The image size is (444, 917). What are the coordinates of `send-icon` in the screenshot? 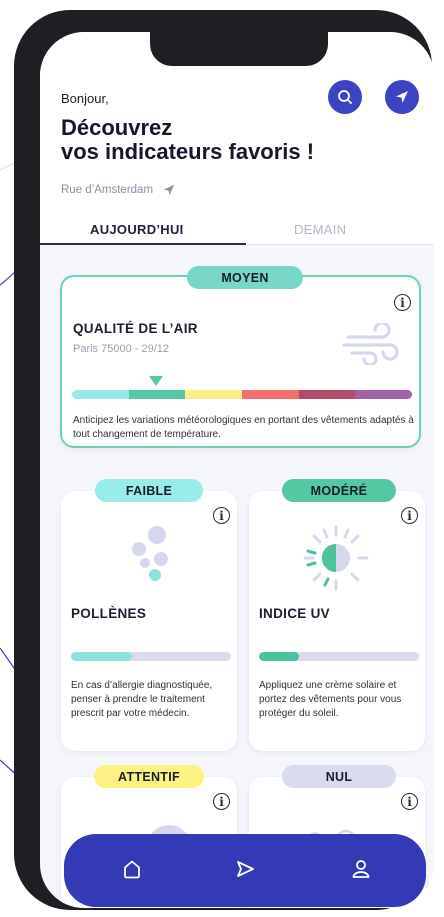 It's located at (245, 869).